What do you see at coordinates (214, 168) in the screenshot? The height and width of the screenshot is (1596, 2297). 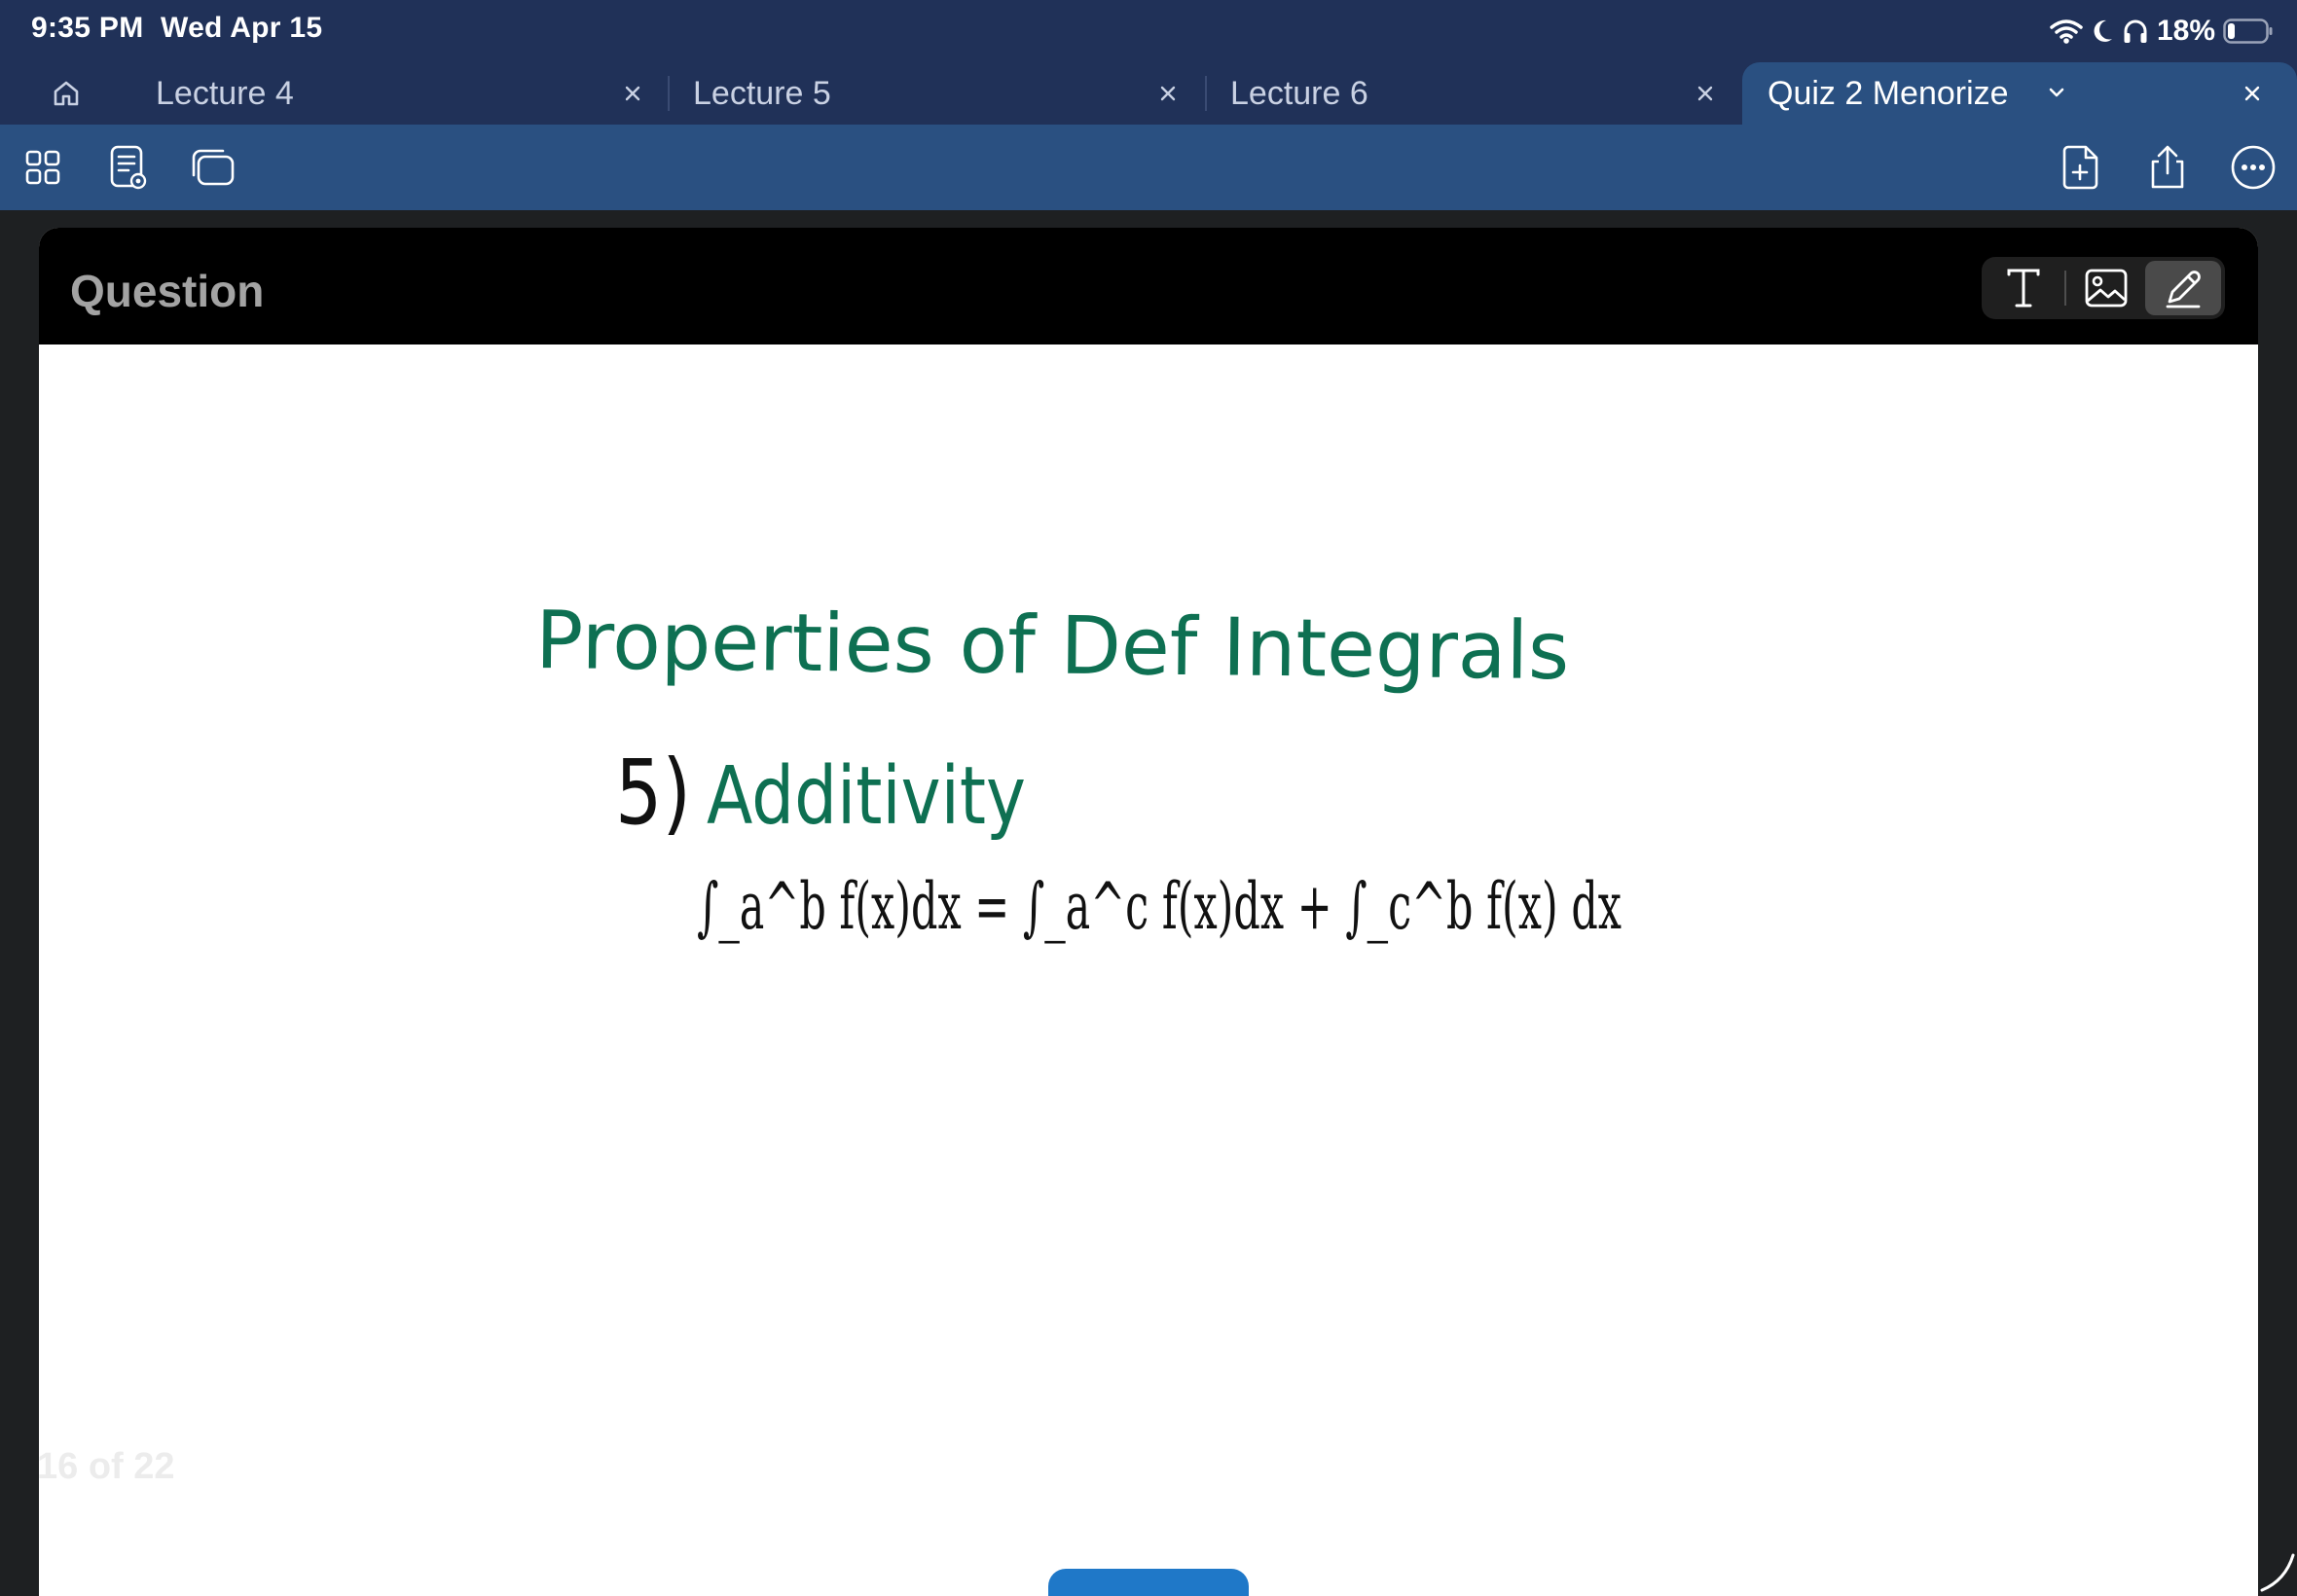 I see `cards-icon` at bounding box center [214, 168].